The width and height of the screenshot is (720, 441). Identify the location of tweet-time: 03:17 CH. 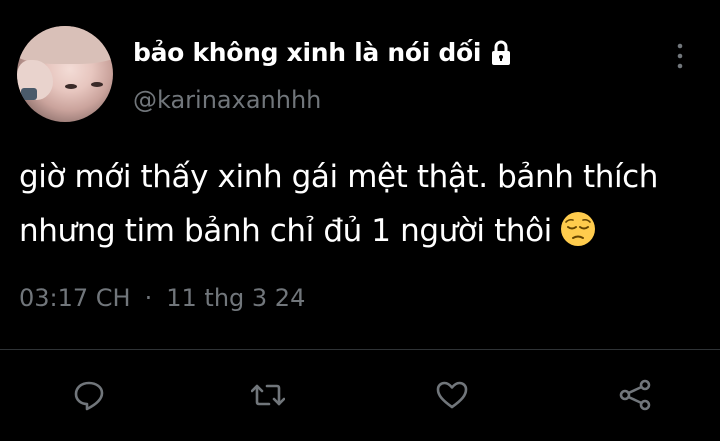
(75, 298).